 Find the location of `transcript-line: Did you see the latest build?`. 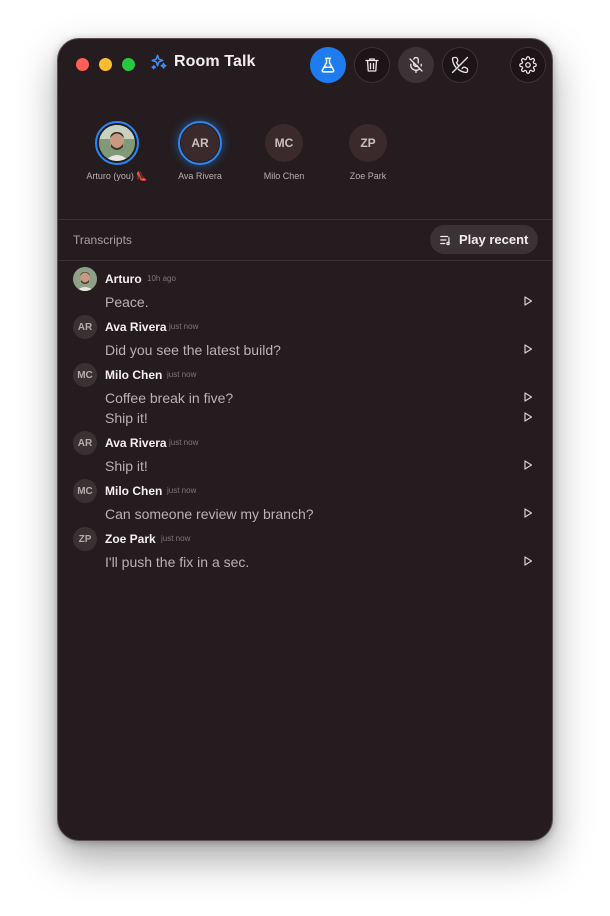

transcript-line: Did you see the latest build? is located at coordinates (305, 349).